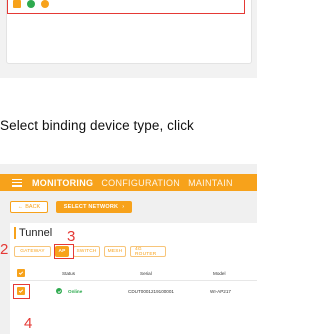  I want to click on nav-configuration: CONFIGURATION, so click(140, 183).